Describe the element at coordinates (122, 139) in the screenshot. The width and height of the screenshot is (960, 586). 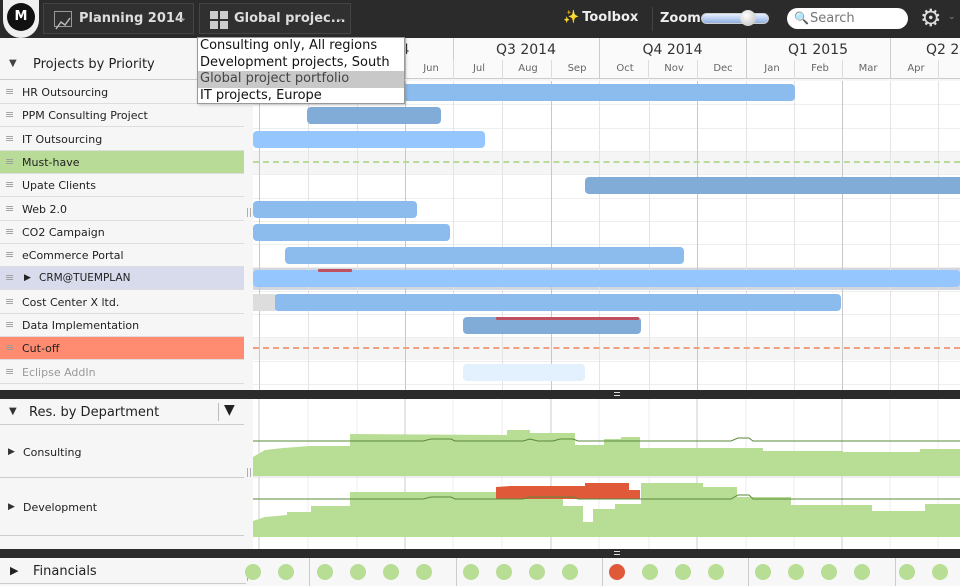
I see `project-row: ≡ IT Outsourcing` at that location.